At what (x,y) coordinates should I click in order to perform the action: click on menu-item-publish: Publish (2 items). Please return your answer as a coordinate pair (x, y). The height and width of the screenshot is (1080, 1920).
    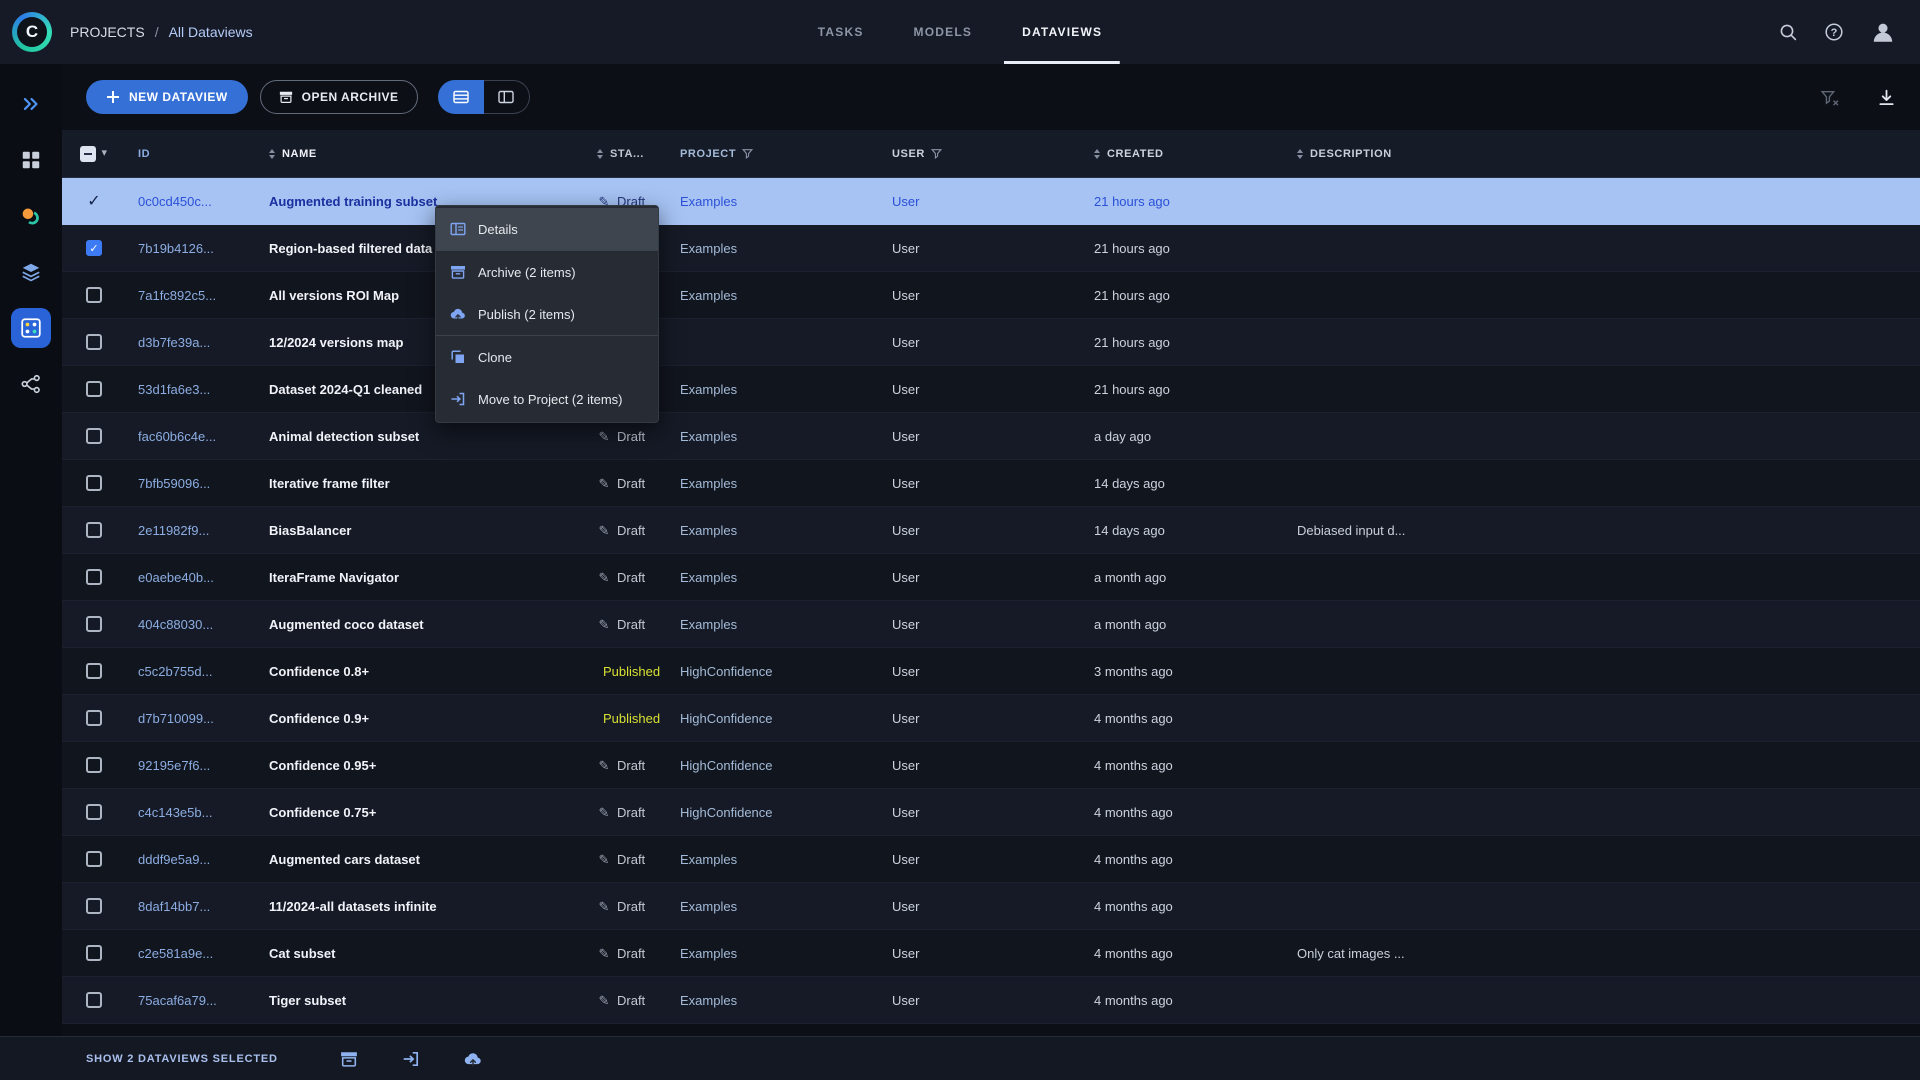
    Looking at the image, I should click on (547, 314).